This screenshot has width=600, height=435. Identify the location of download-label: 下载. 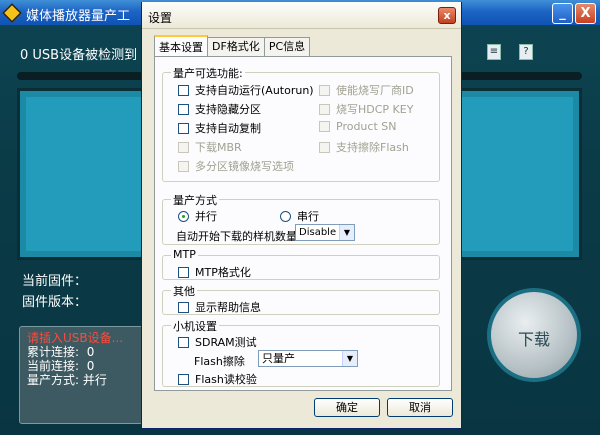
(533, 339).